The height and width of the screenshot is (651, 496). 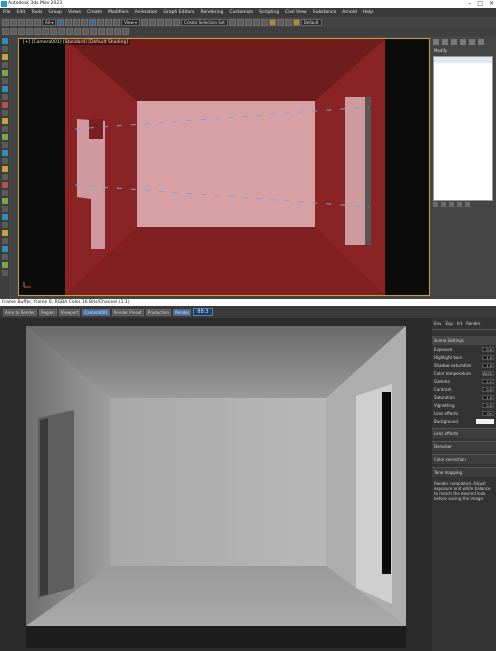 What do you see at coordinates (464, 472) in the screenshot?
I see `section-tone-mapping: Tone mapping` at bounding box center [464, 472].